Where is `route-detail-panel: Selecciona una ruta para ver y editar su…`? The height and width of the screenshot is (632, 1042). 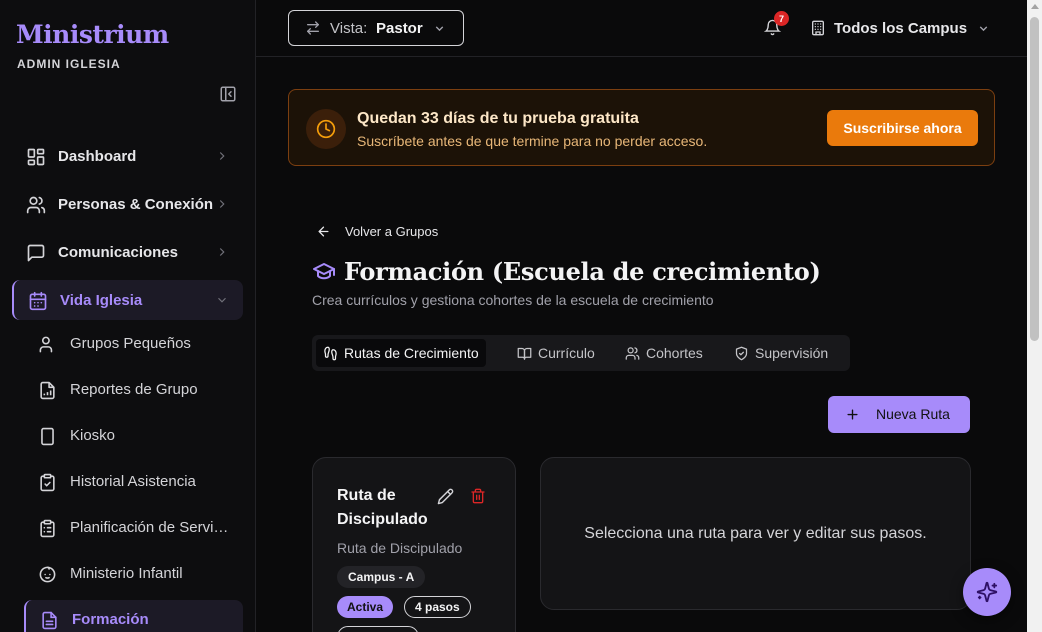 route-detail-panel: Selecciona una ruta para ver y editar su… is located at coordinates (755, 533).